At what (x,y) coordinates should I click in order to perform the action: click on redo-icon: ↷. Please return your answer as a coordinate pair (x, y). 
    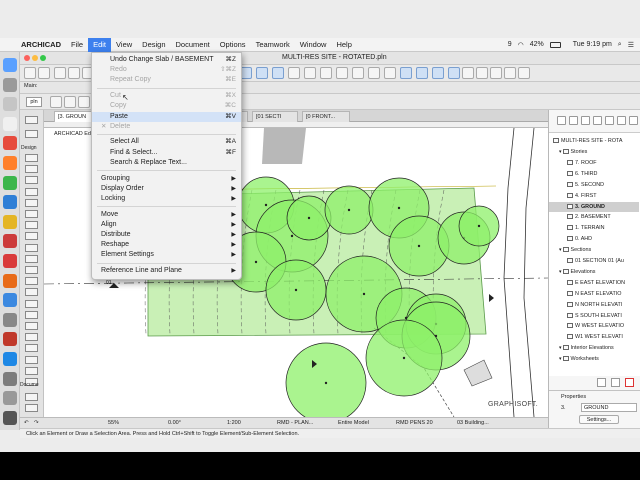
    Looking at the image, I should click on (36, 423).